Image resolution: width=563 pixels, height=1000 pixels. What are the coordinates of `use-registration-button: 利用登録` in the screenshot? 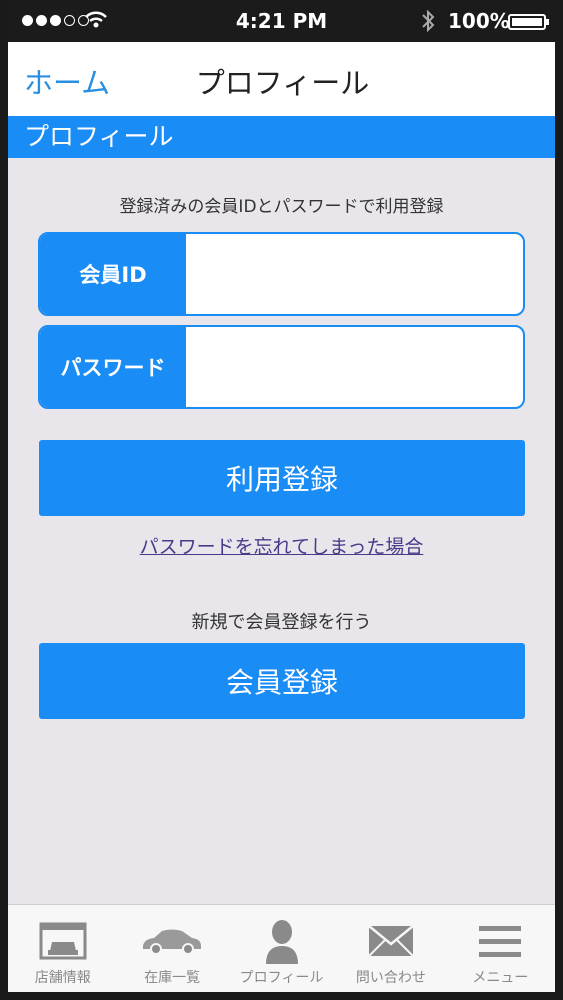 It's located at (282, 478).